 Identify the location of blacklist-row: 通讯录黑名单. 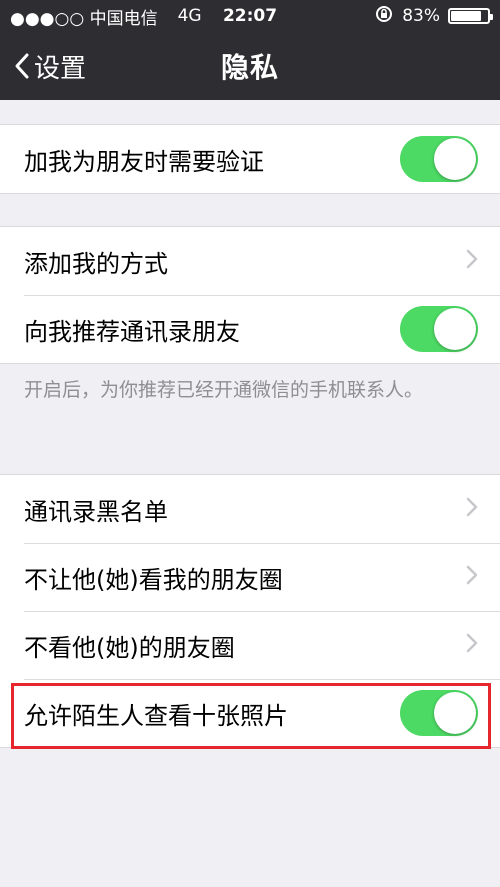
(250, 509).